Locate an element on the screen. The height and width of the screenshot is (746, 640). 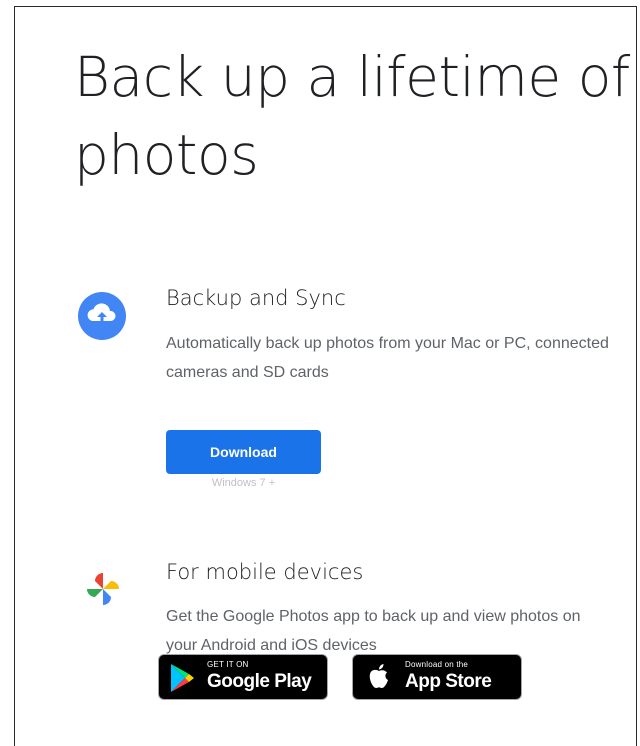
app-store-big-label: App Store is located at coordinates (448, 681).